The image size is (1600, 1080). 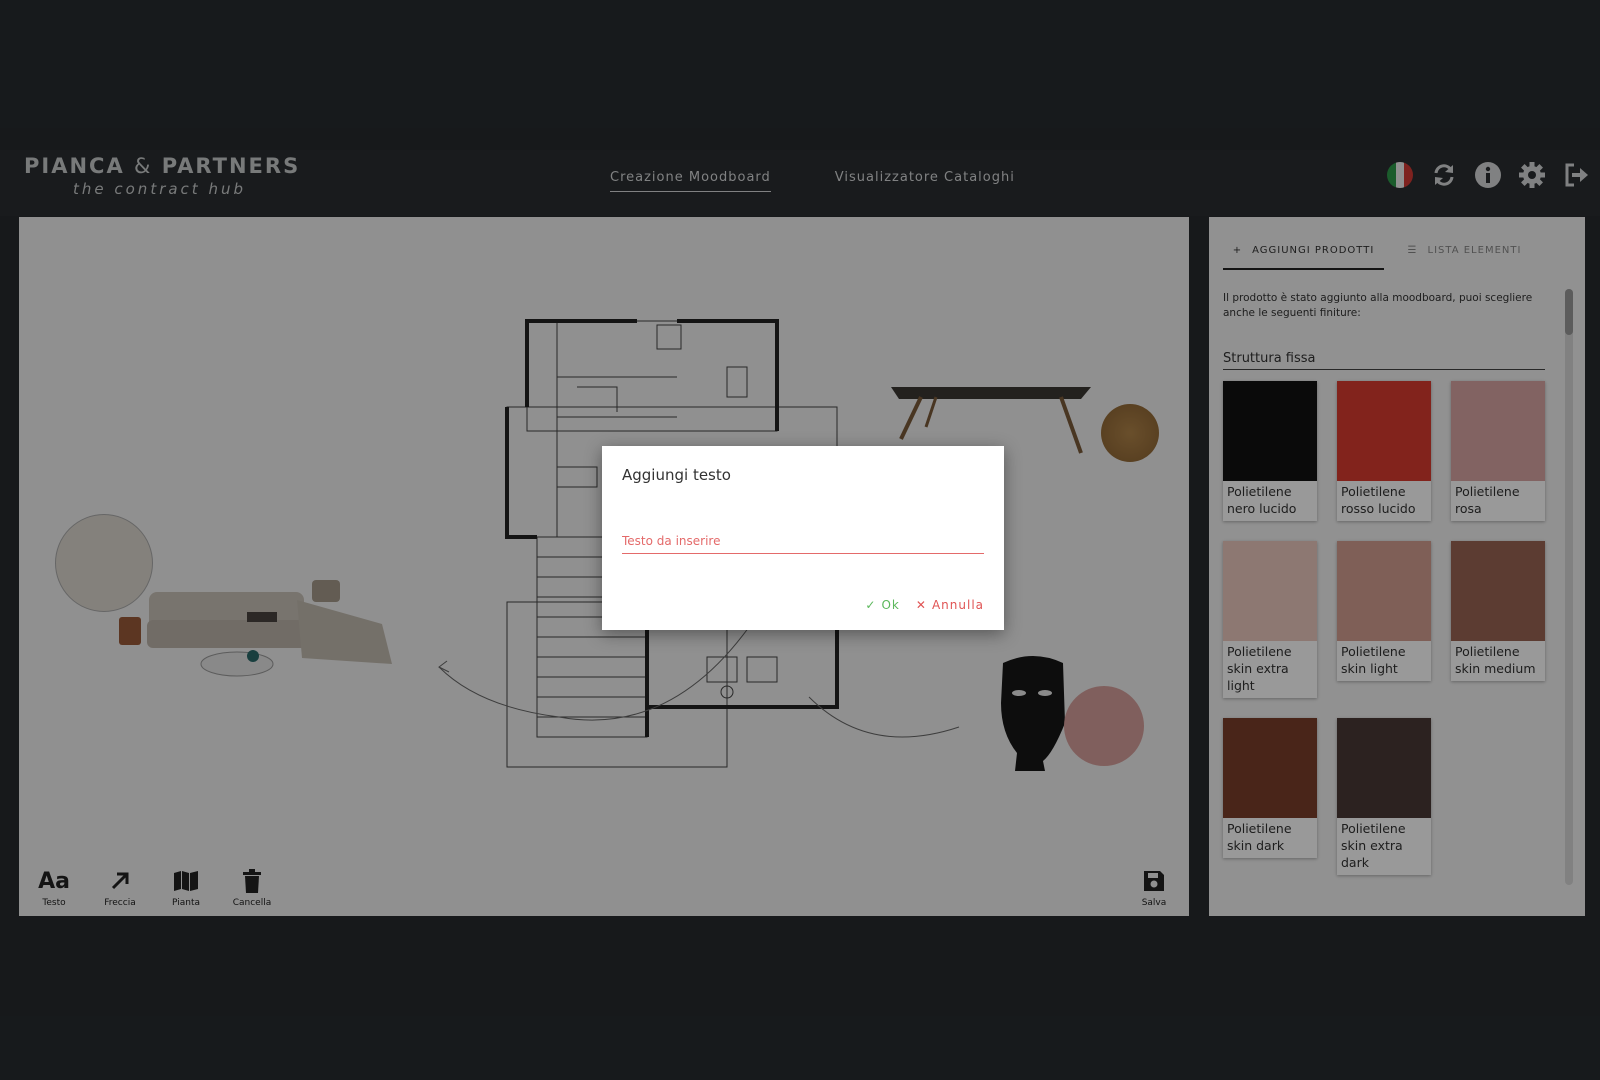 What do you see at coordinates (882, 605) in the screenshot?
I see `ok-button: ✓ Ok` at bounding box center [882, 605].